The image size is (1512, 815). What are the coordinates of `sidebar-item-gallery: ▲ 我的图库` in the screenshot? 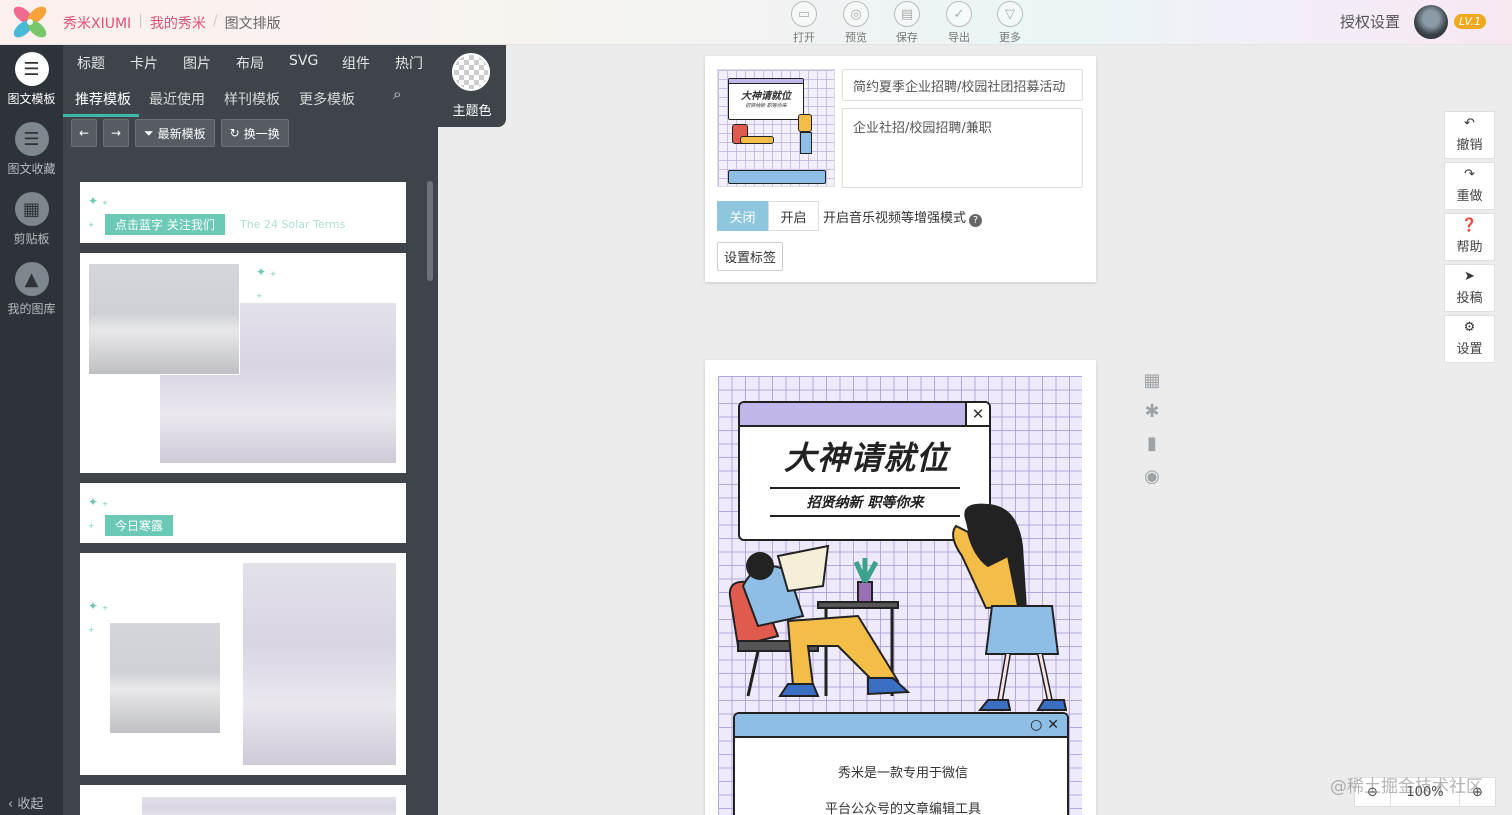 It's located at (31, 289).